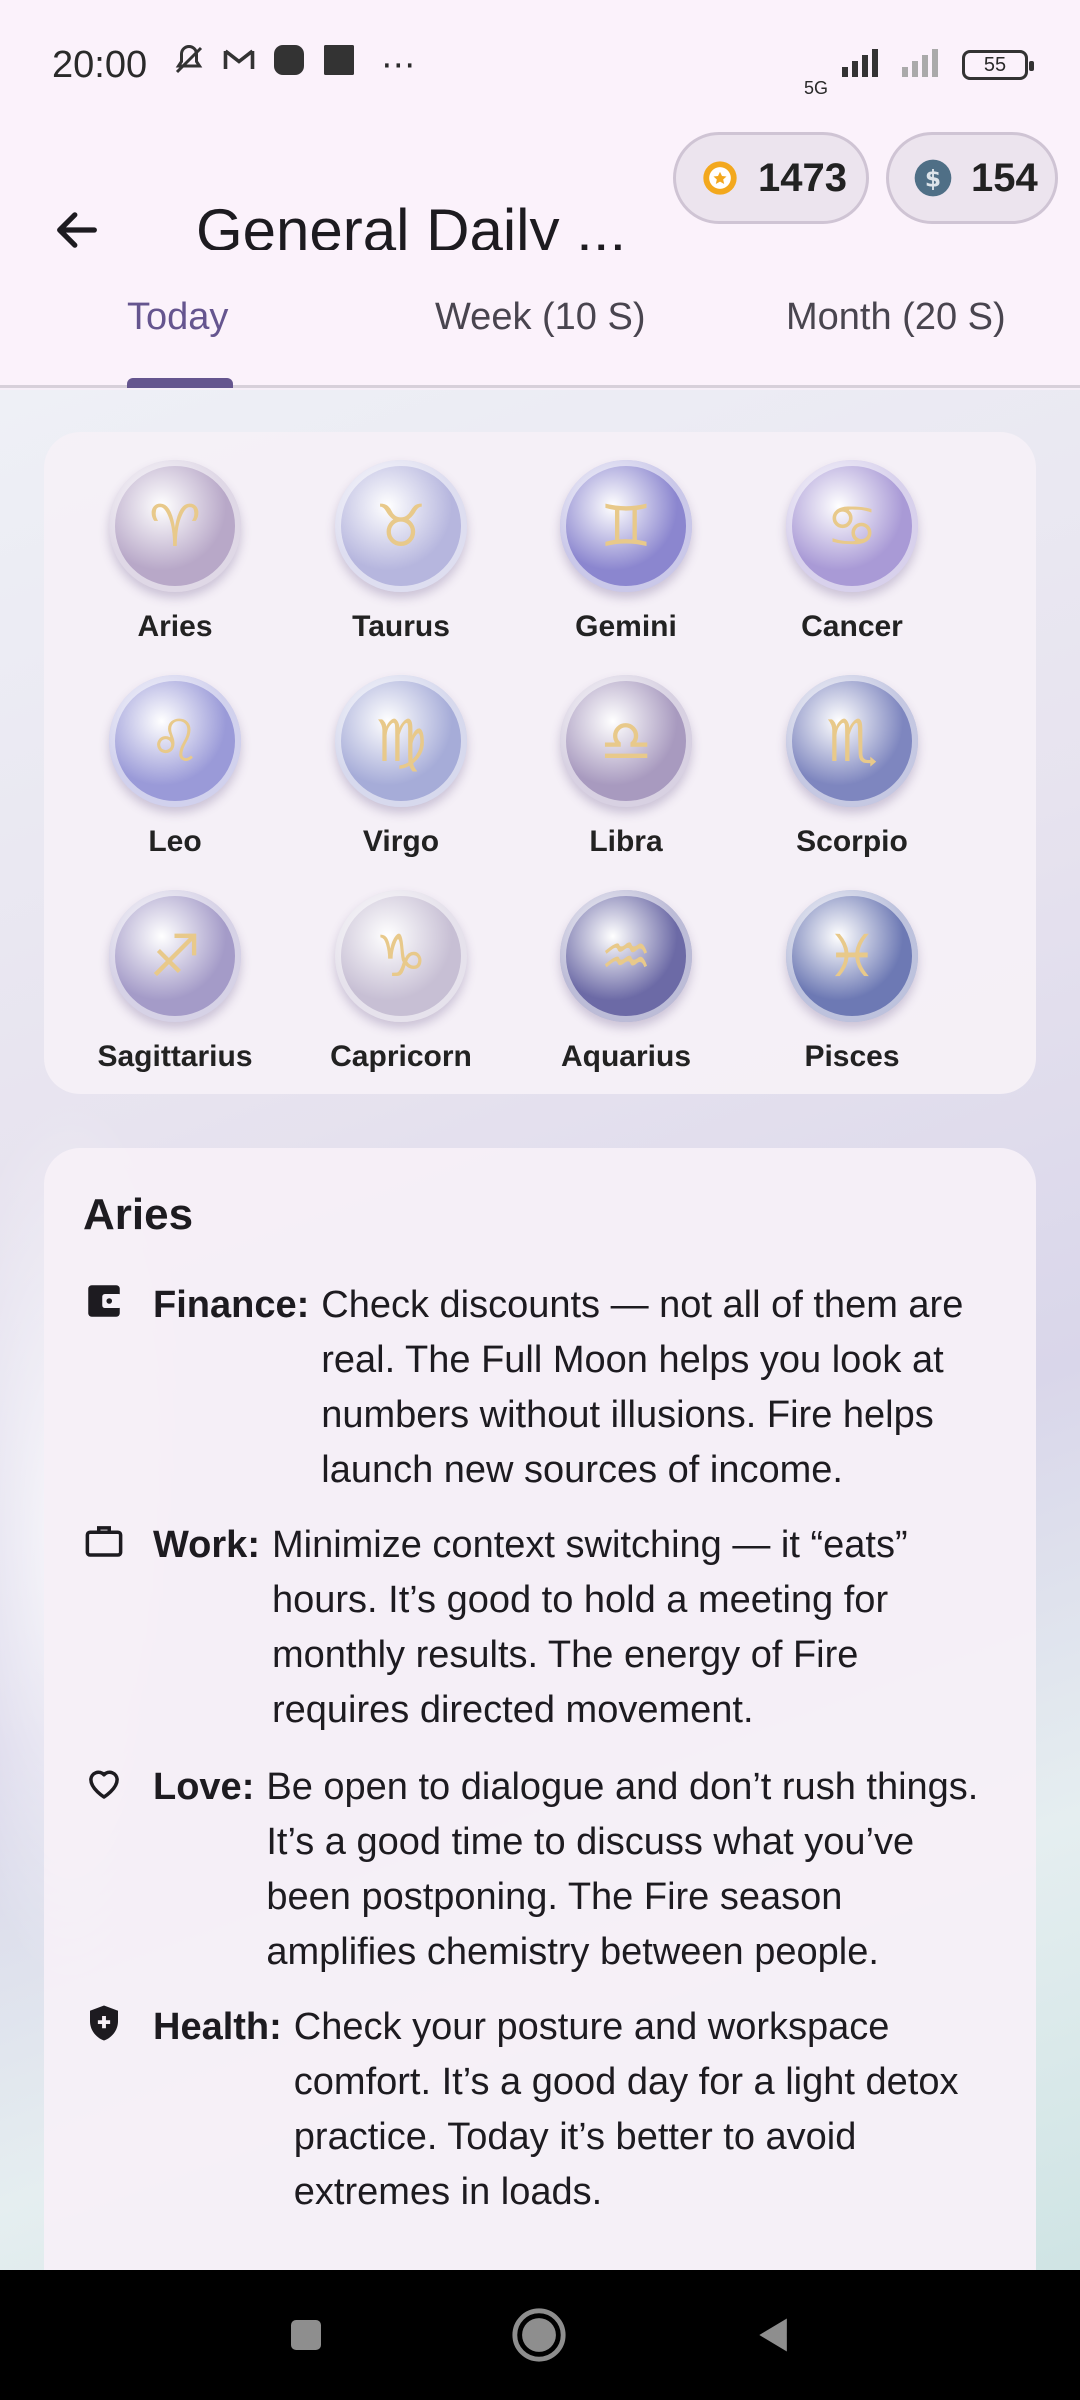  I want to click on arrow-left-icon, so click(77, 230).